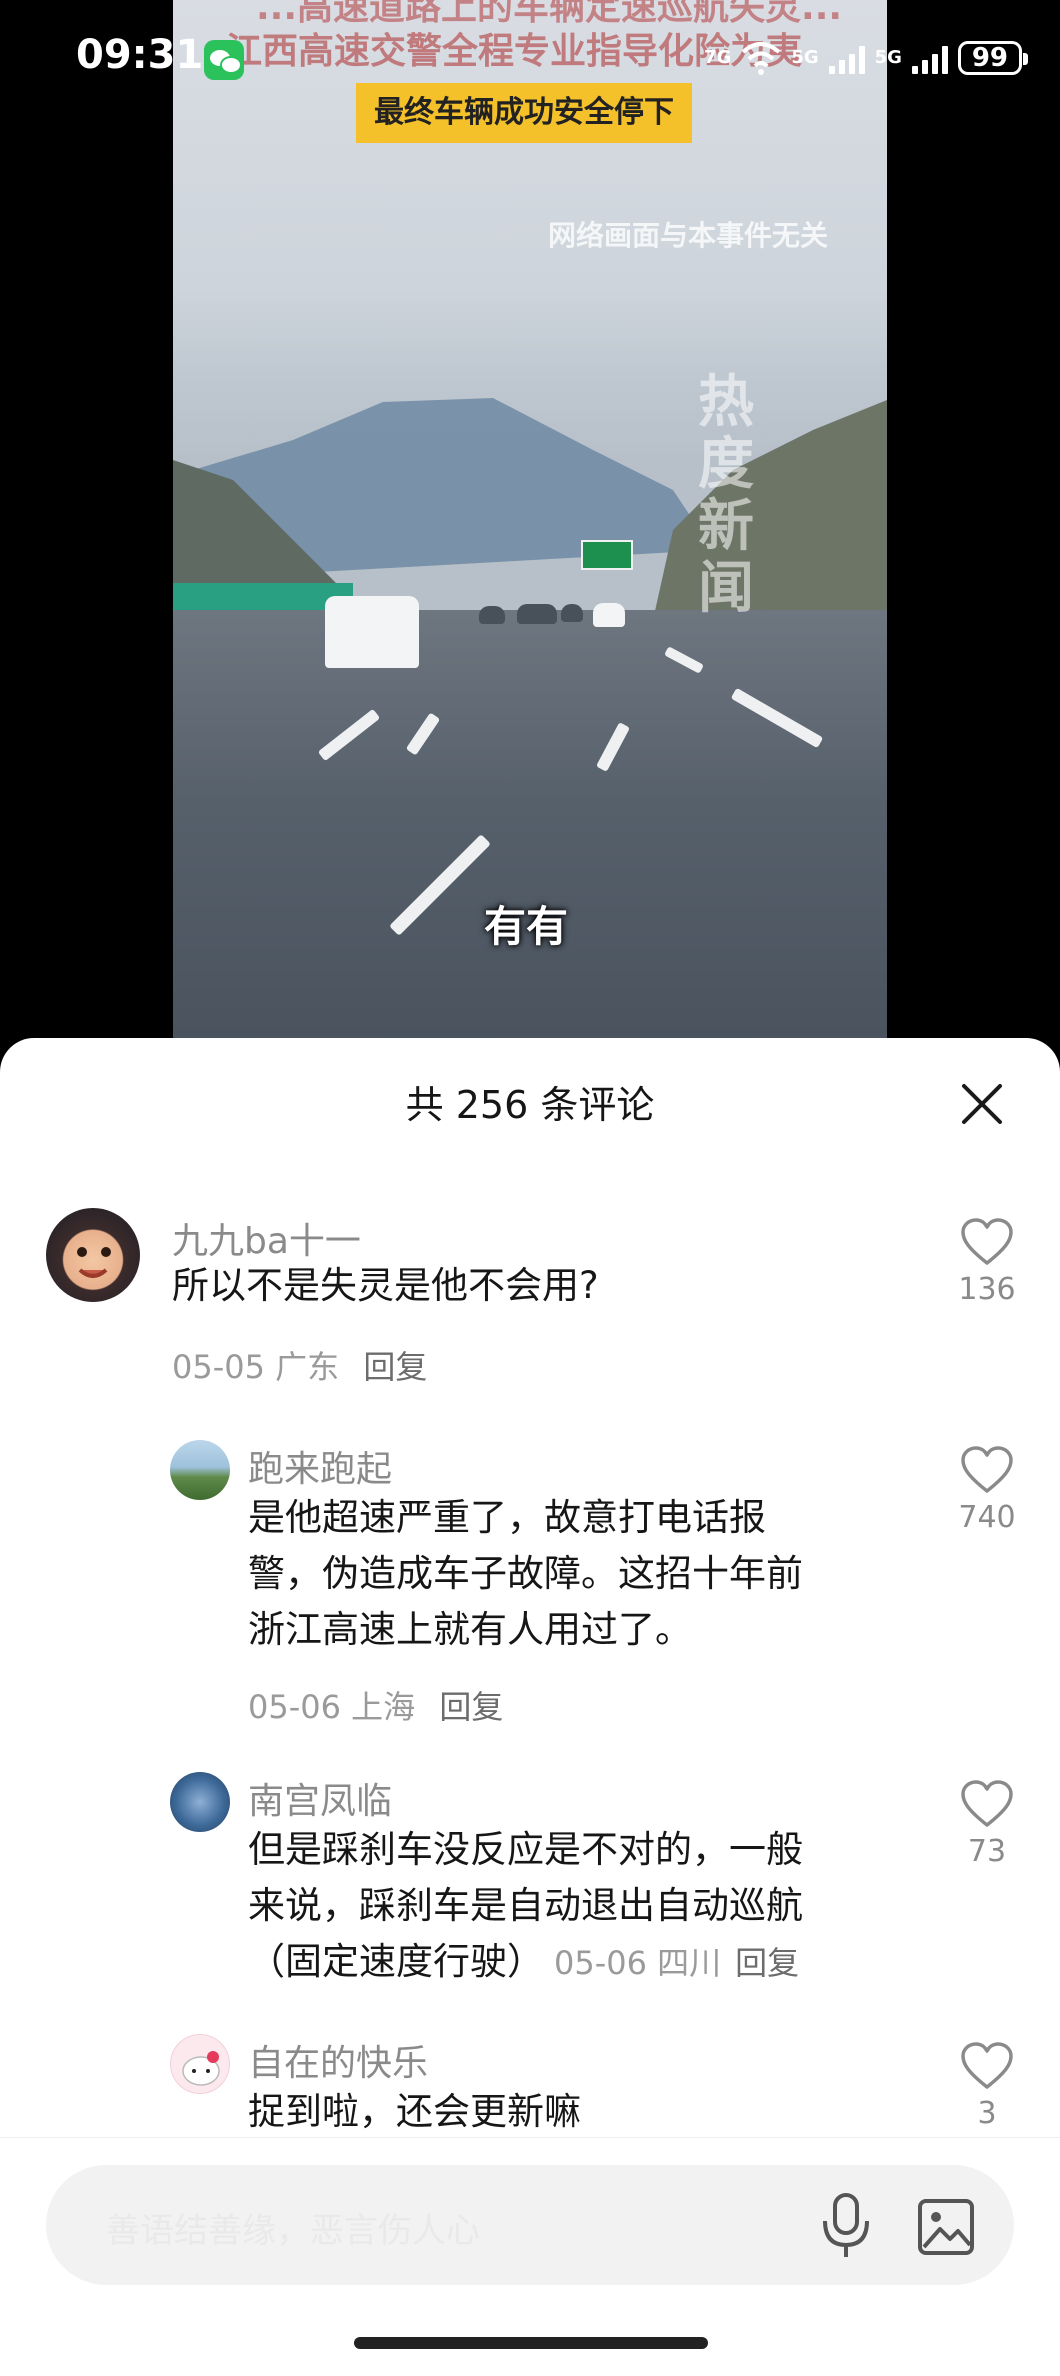 This screenshot has width=1060, height=2376. Describe the element at coordinates (530, 2225) in the screenshot. I see `comment-input: 善语结善缘，恶言伤人心` at that location.